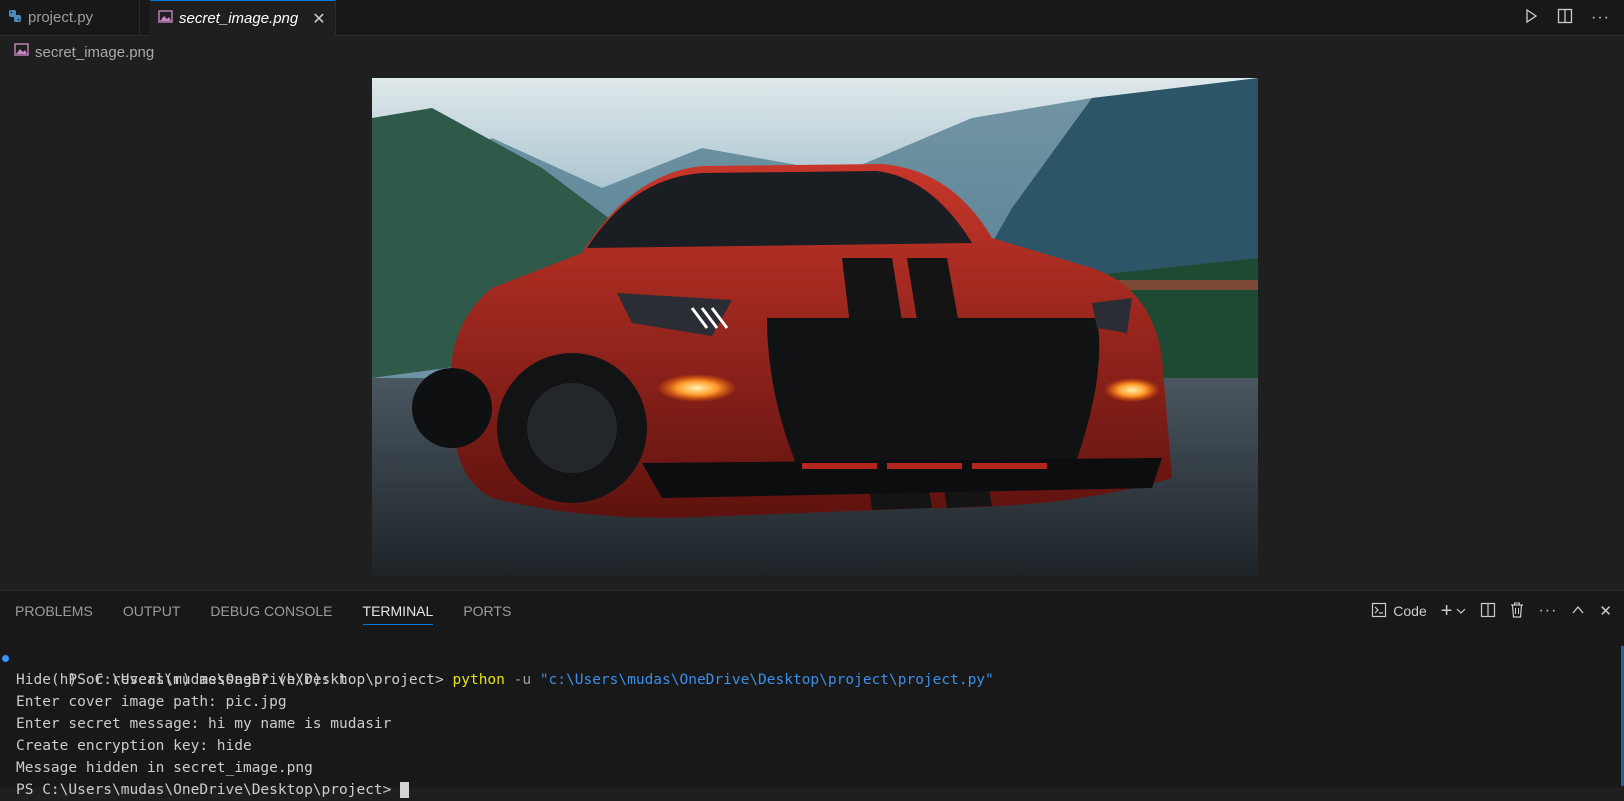  What do you see at coordinates (1453, 611) in the screenshot?
I see `new-terminal-button: +` at bounding box center [1453, 611].